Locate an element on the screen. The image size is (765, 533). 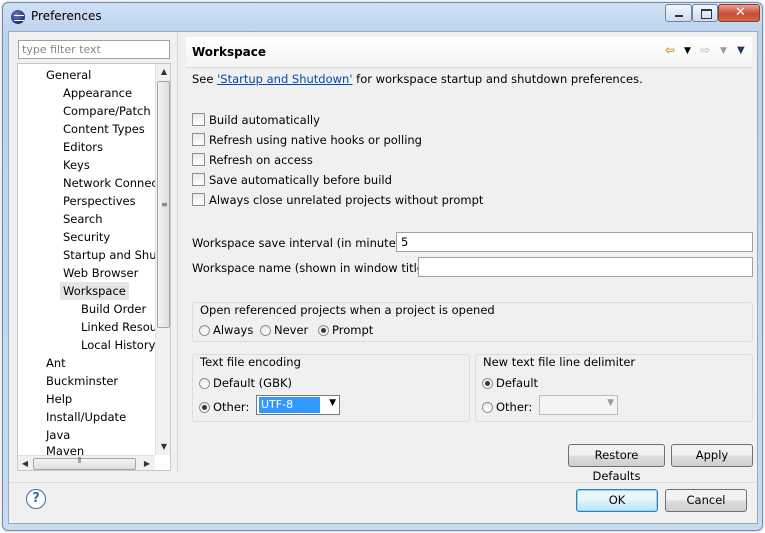
window-title: Preferences is located at coordinates (66, 16).